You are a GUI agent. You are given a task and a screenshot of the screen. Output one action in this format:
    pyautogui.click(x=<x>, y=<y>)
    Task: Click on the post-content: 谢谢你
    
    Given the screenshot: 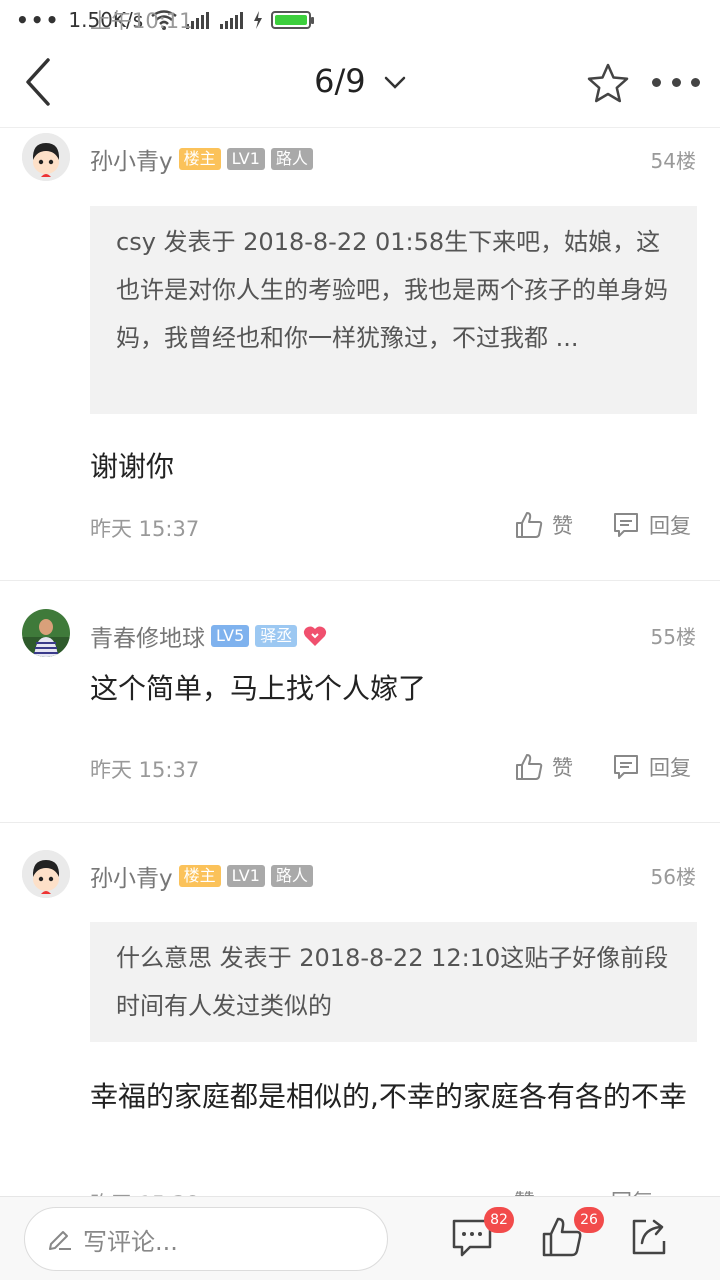 What is the action you would take?
    pyautogui.click(x=132, y=466)
    